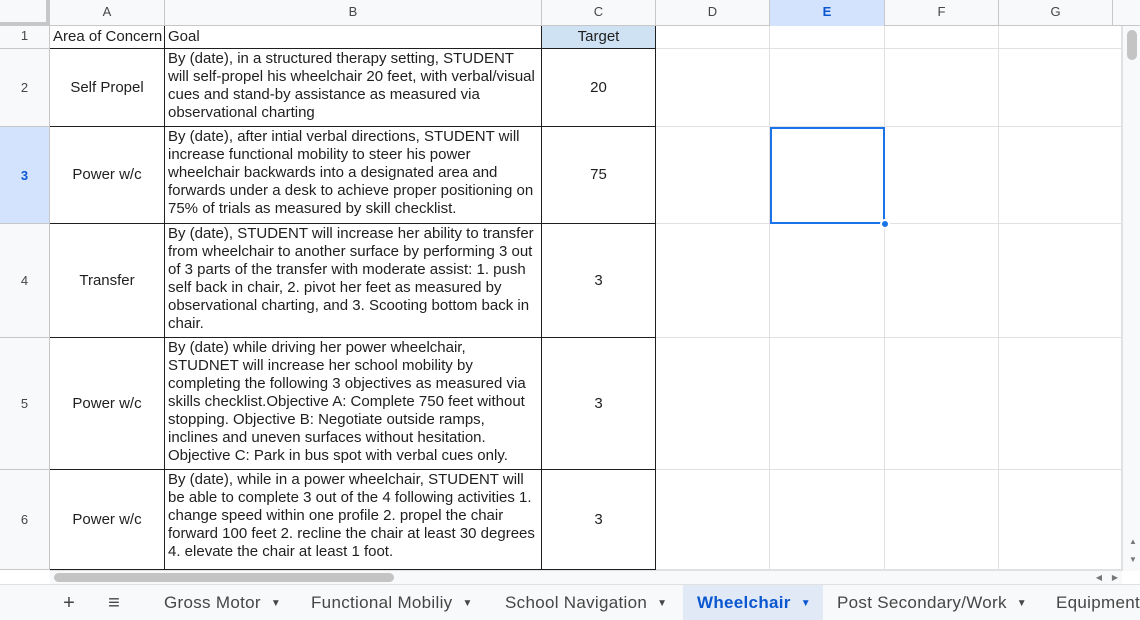 The height and width of the screenshot is (620, 1140). What do you see at coordinates (827, 175) in the screenshot?
I see `active-cell-selection` at bounding box center [827, 175].